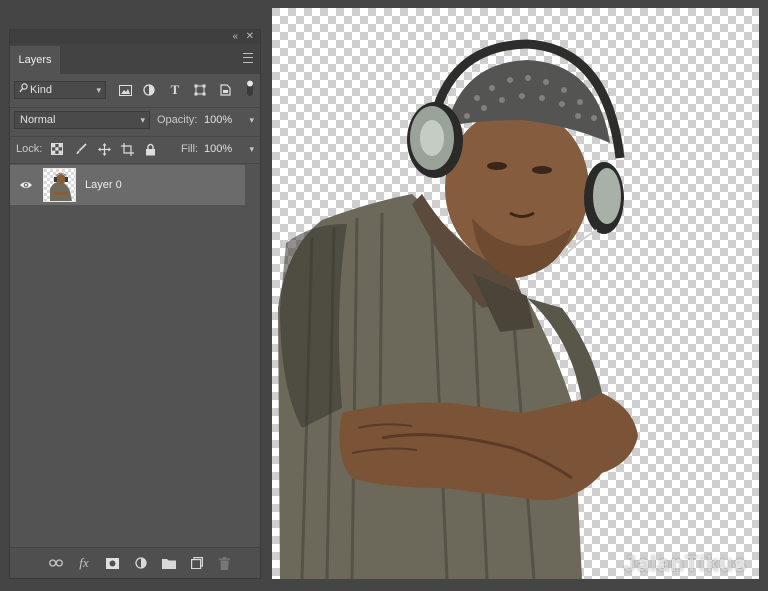  What do you see at coordinates (135, 59) in the screenshot?
I see `panel-tab-strip: Layers` at bounding box center [135, 59].